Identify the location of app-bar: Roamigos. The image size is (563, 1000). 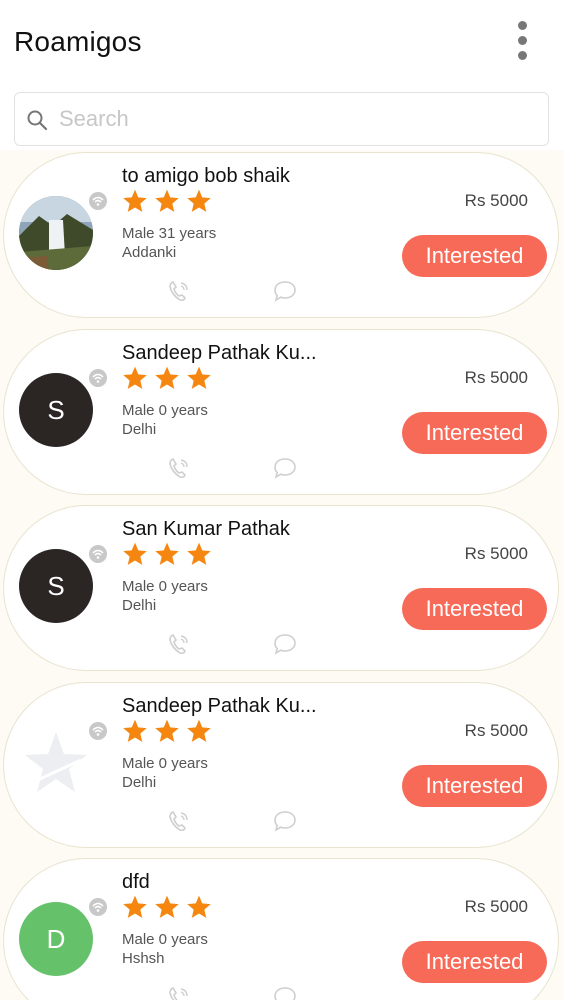
(281, 44).